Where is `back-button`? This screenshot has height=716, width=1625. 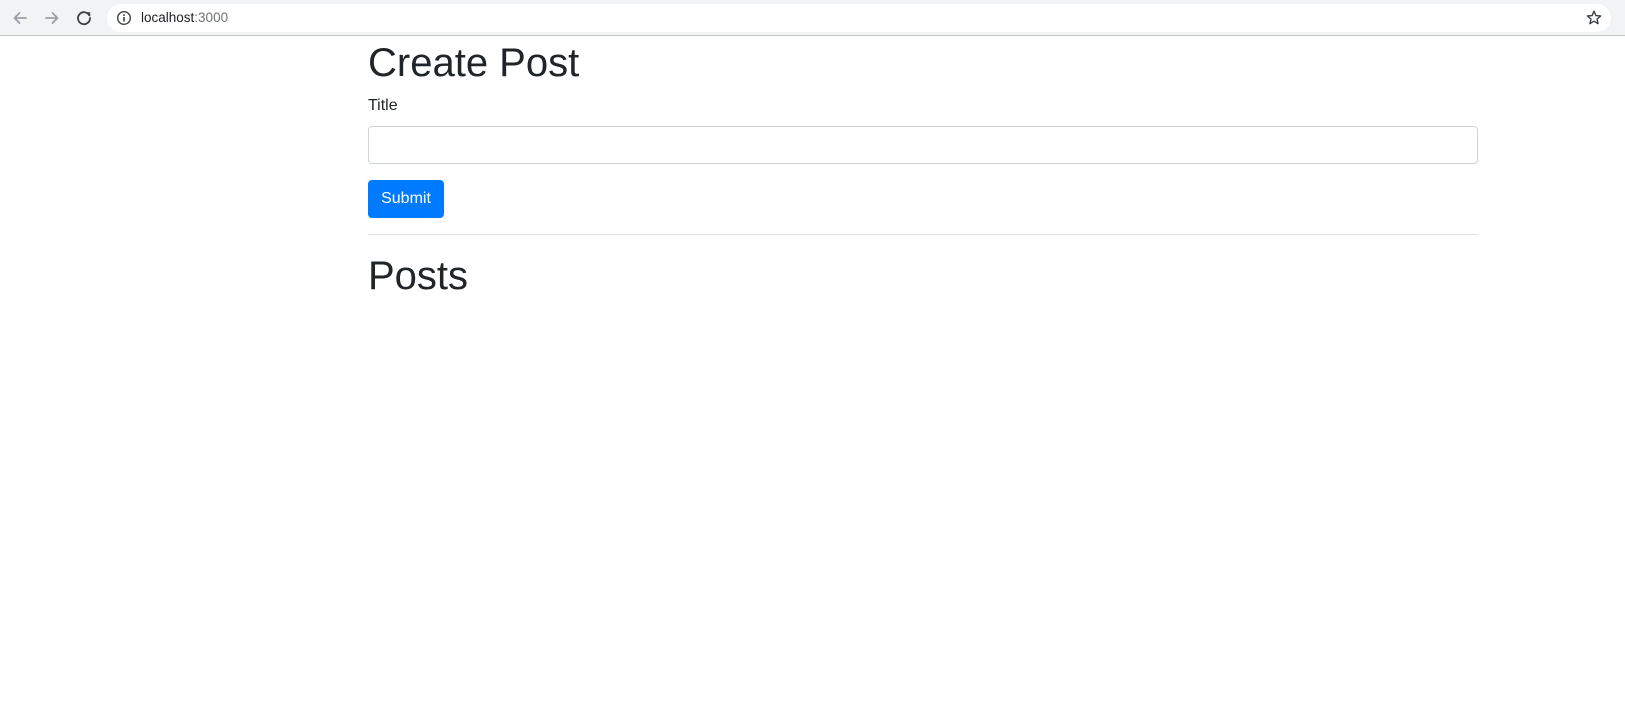 back-button is located at coordinates (20, 18).